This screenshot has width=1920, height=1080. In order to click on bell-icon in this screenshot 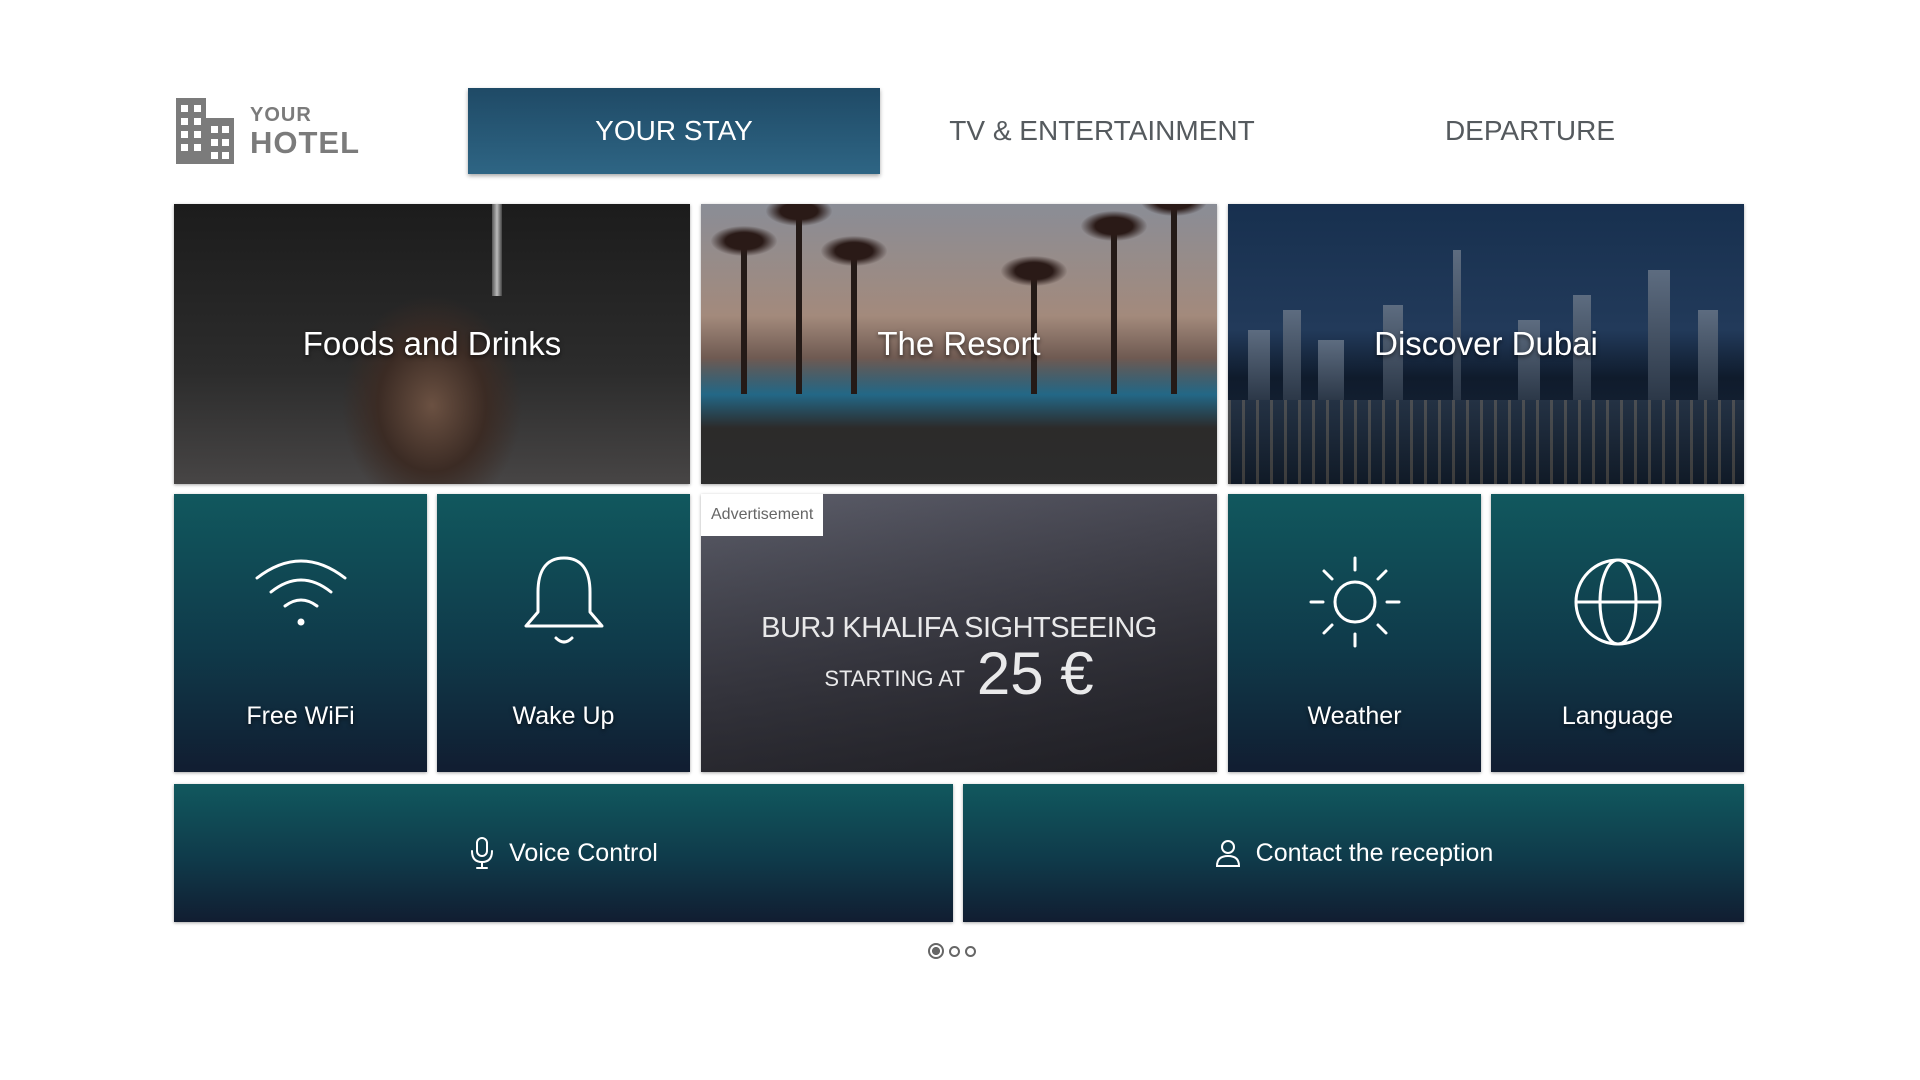, I will do `click(563, 600)`.